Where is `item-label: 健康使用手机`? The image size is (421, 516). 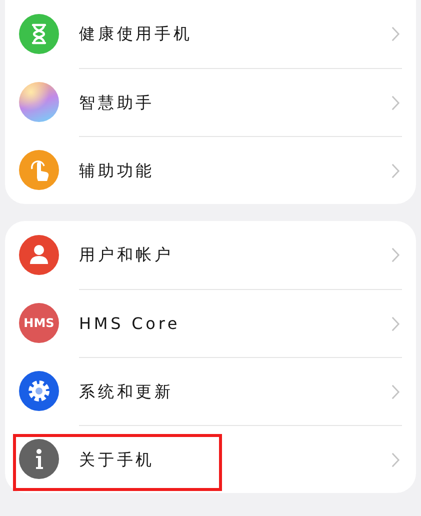
item-label: 健康使用手机 is located at coordinates (136, 34).